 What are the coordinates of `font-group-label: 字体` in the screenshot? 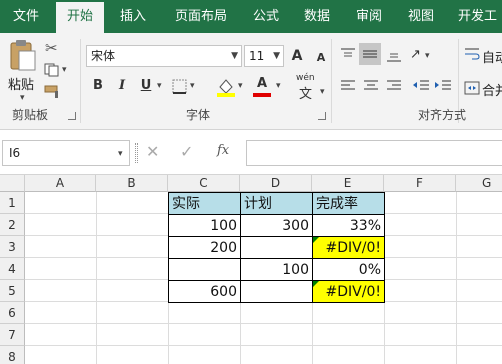 It's located at (198, 115).